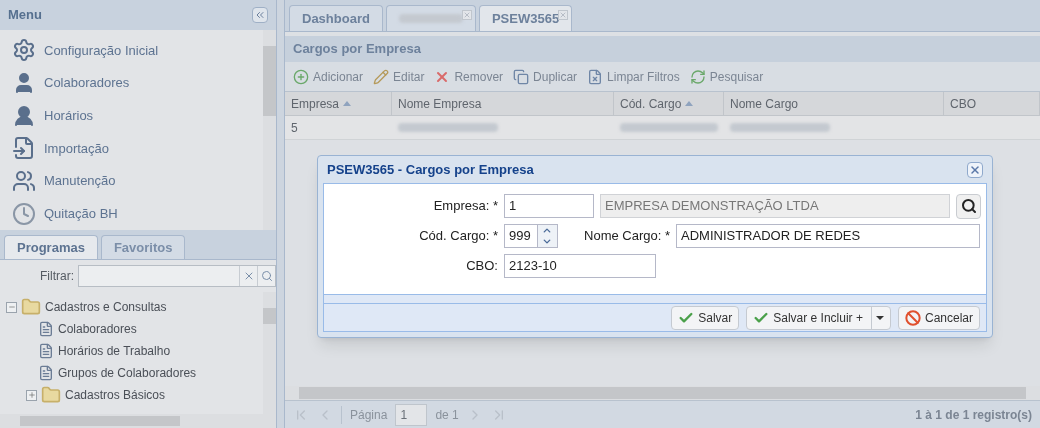  I want to click on search-button, so click(968, 206).